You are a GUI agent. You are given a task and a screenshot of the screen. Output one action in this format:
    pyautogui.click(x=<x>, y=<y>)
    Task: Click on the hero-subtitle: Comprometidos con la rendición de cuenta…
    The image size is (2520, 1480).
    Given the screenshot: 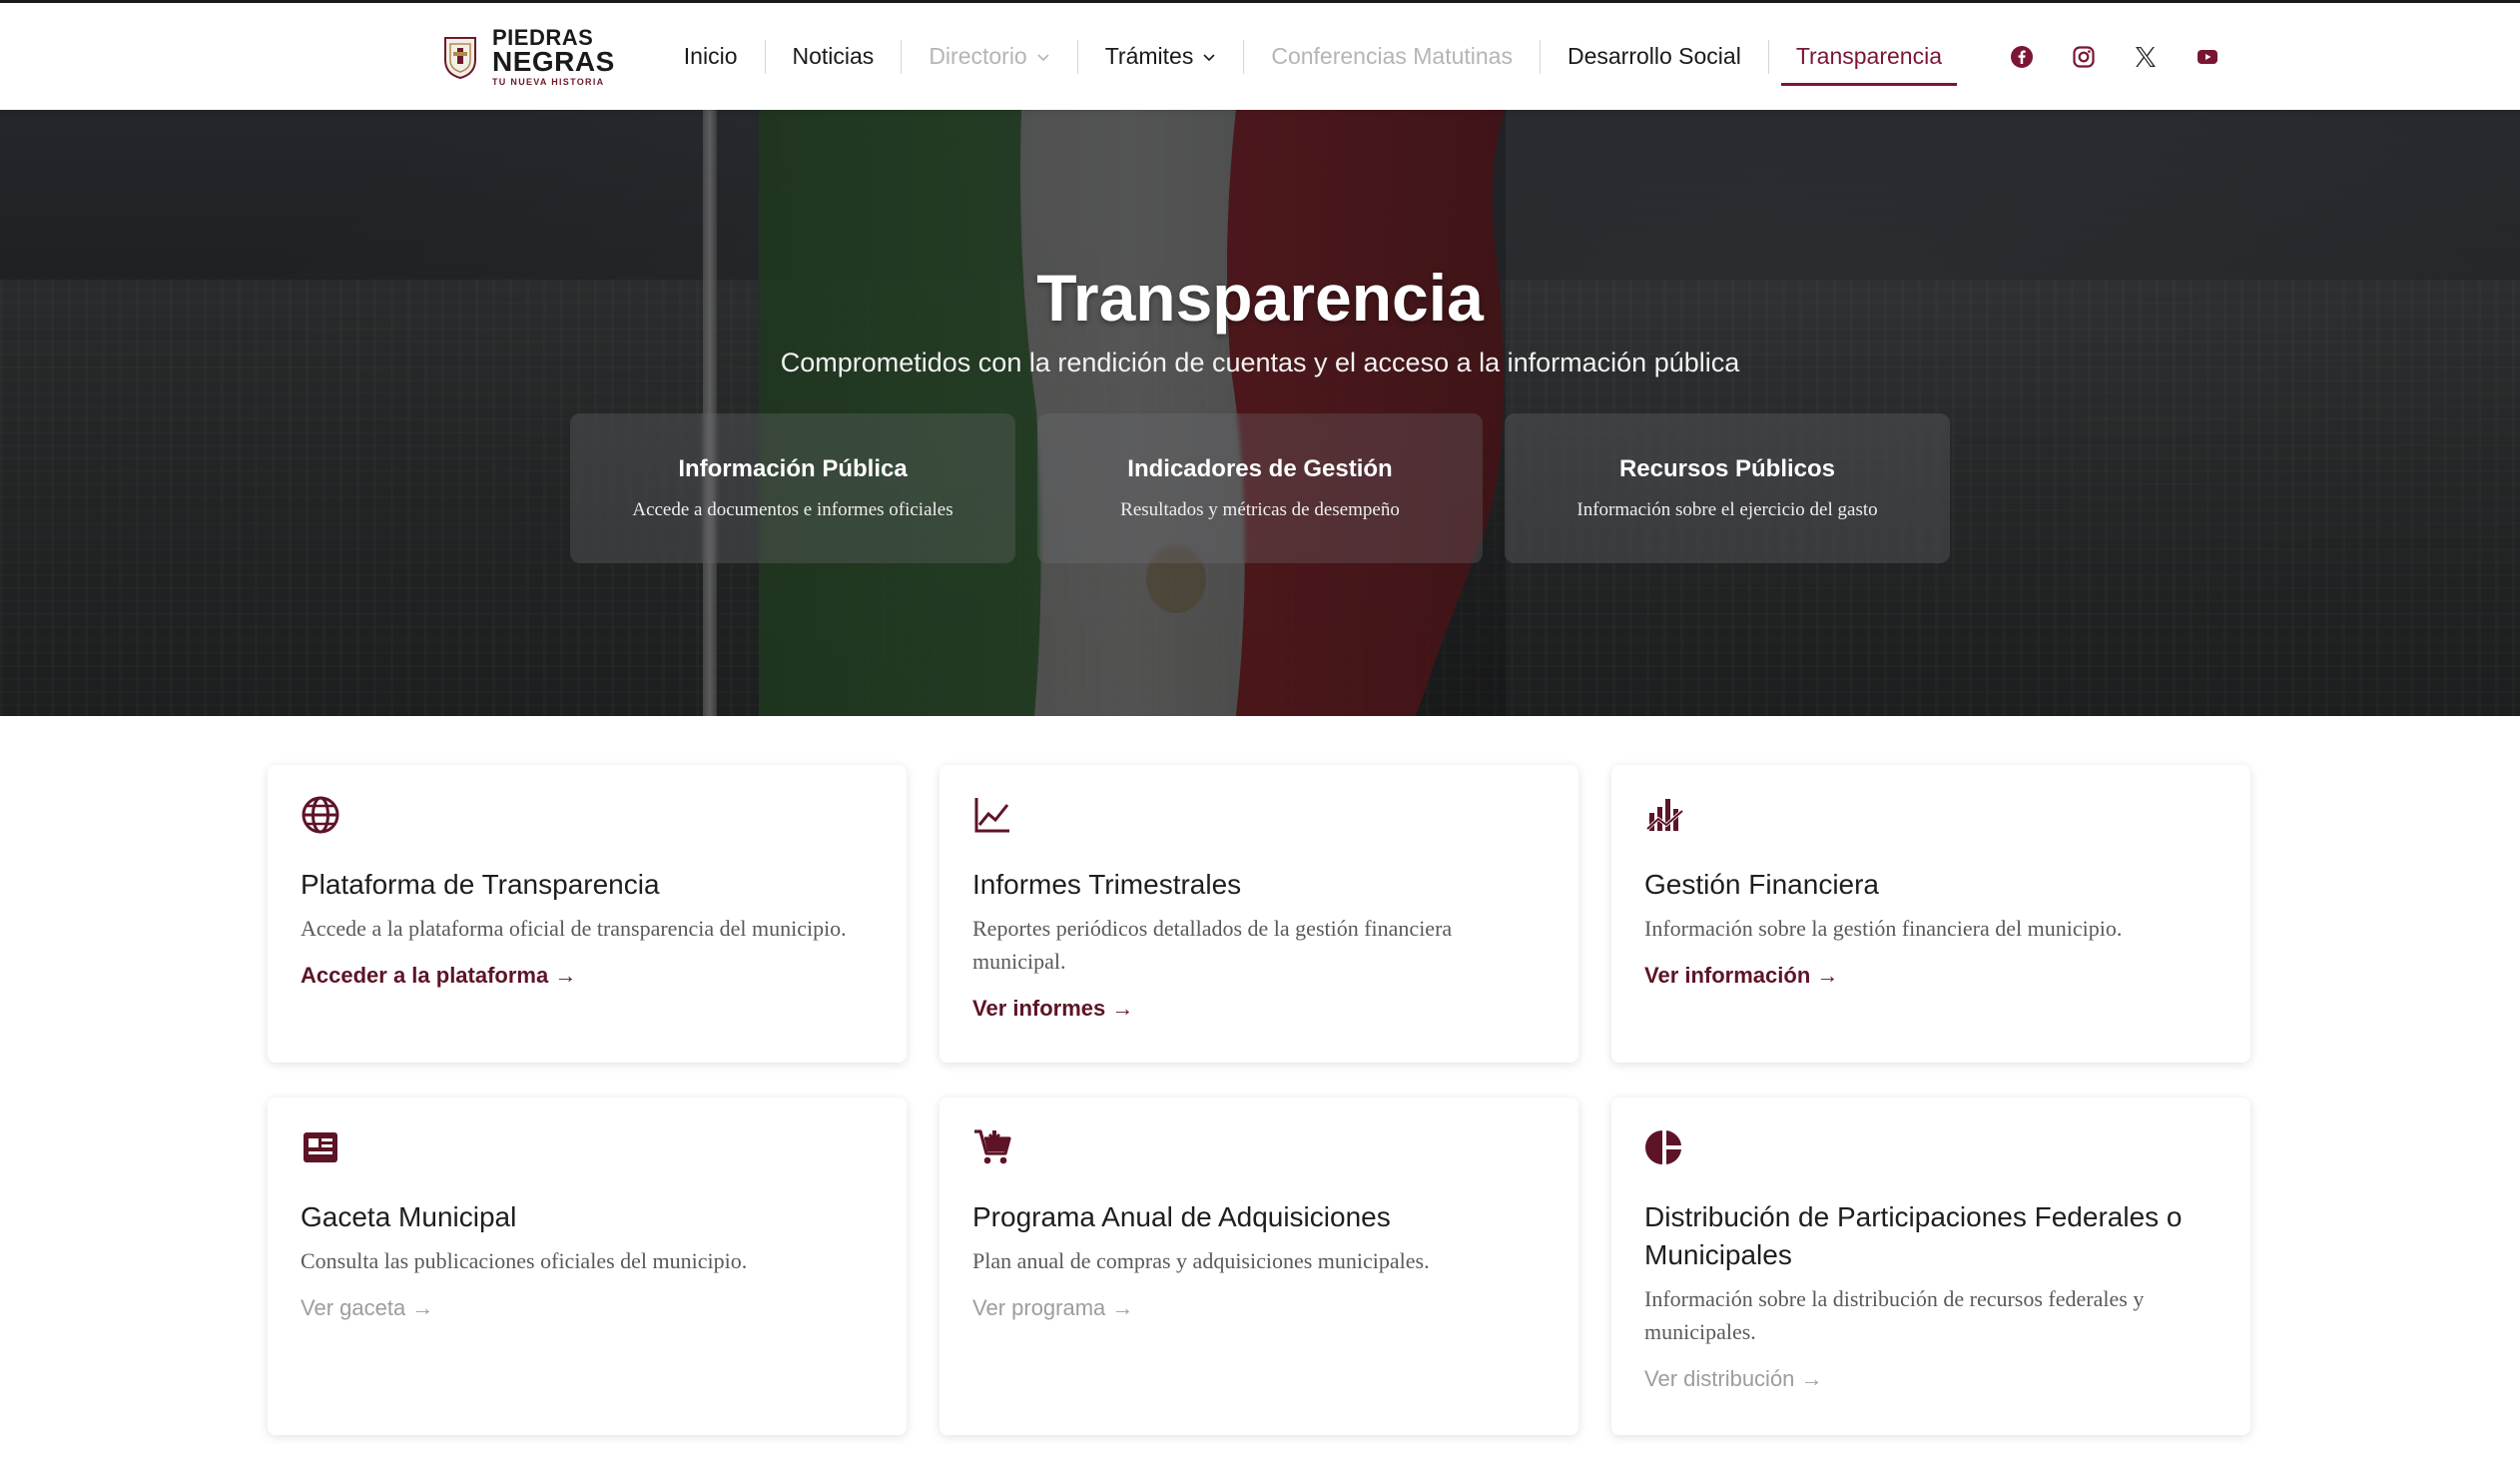 What is the action you would take?
    pyautogui.click(x=1260, y=363)
    